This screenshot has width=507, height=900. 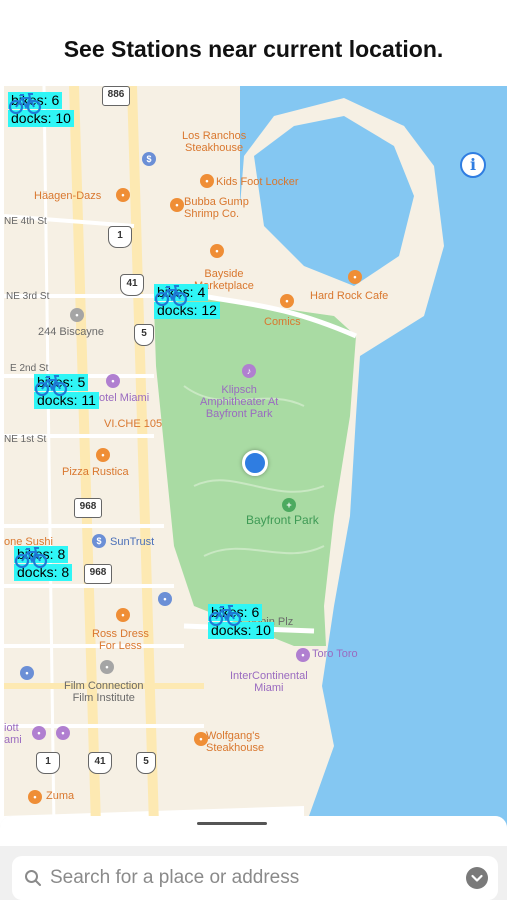 I want to click on bike-station: bikes: 4 docks: 12, so click(x=187, y=302).